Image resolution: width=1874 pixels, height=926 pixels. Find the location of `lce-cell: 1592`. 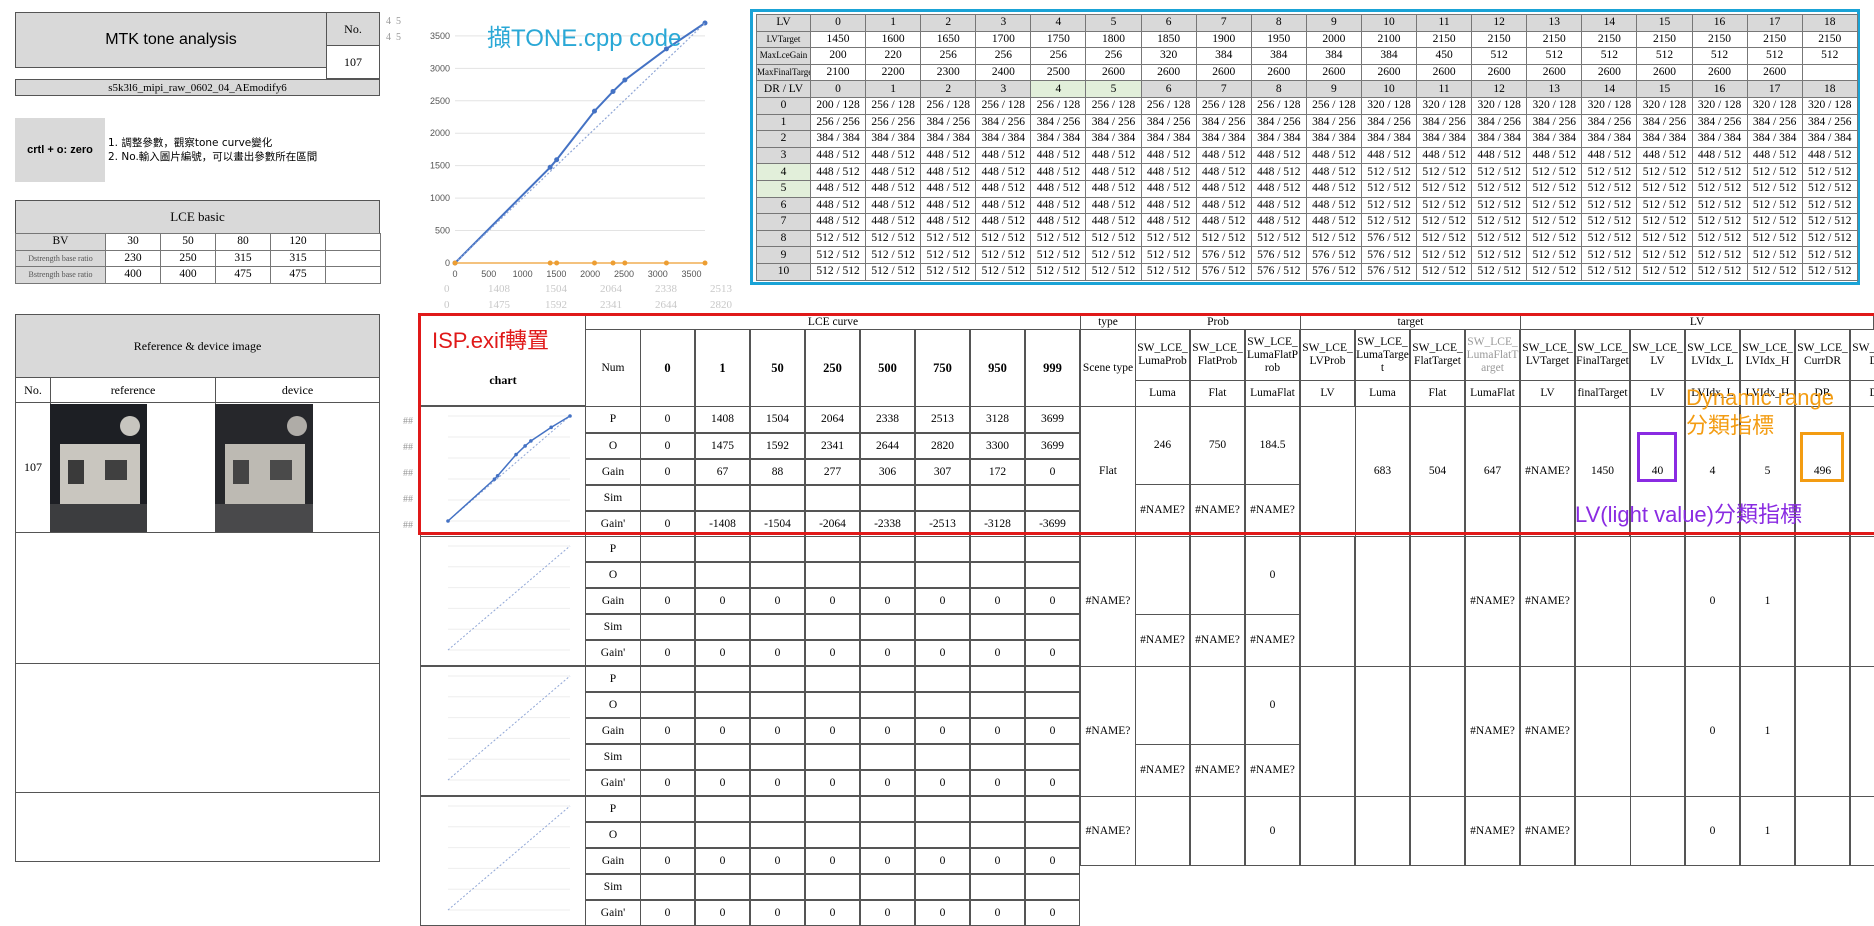

lce-cell: 1592 is located at coordinates (777, 446).